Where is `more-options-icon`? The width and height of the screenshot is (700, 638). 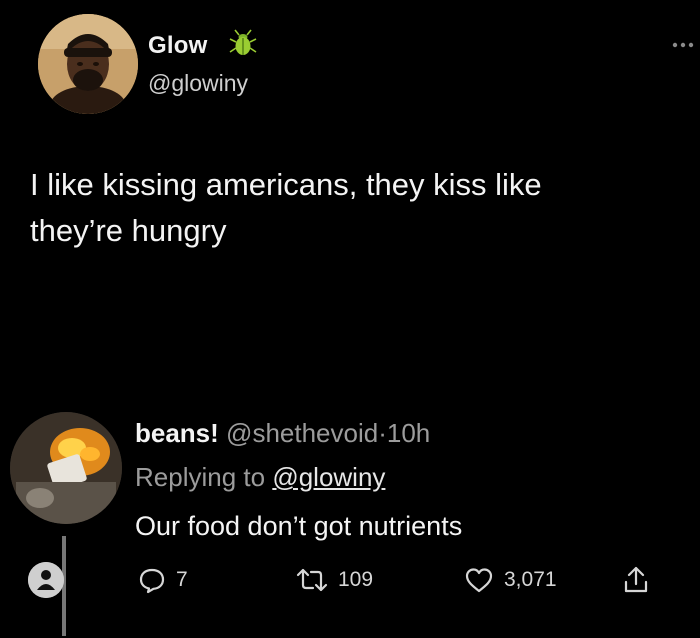 more-options-icon is located at coordinates (685, 44).